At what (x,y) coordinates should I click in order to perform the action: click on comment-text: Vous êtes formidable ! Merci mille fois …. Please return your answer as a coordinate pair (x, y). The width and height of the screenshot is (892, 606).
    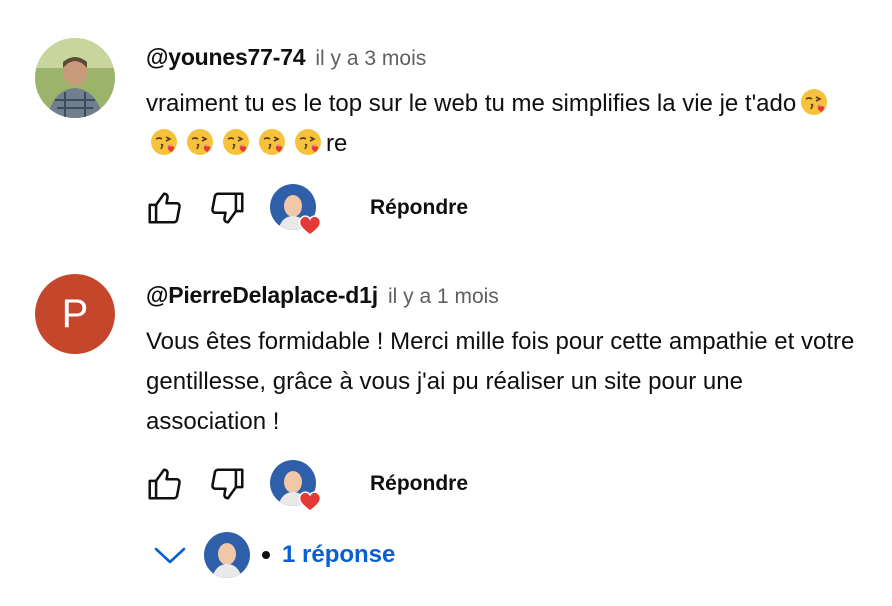
    Looking at the image, I should click on (500, 381).